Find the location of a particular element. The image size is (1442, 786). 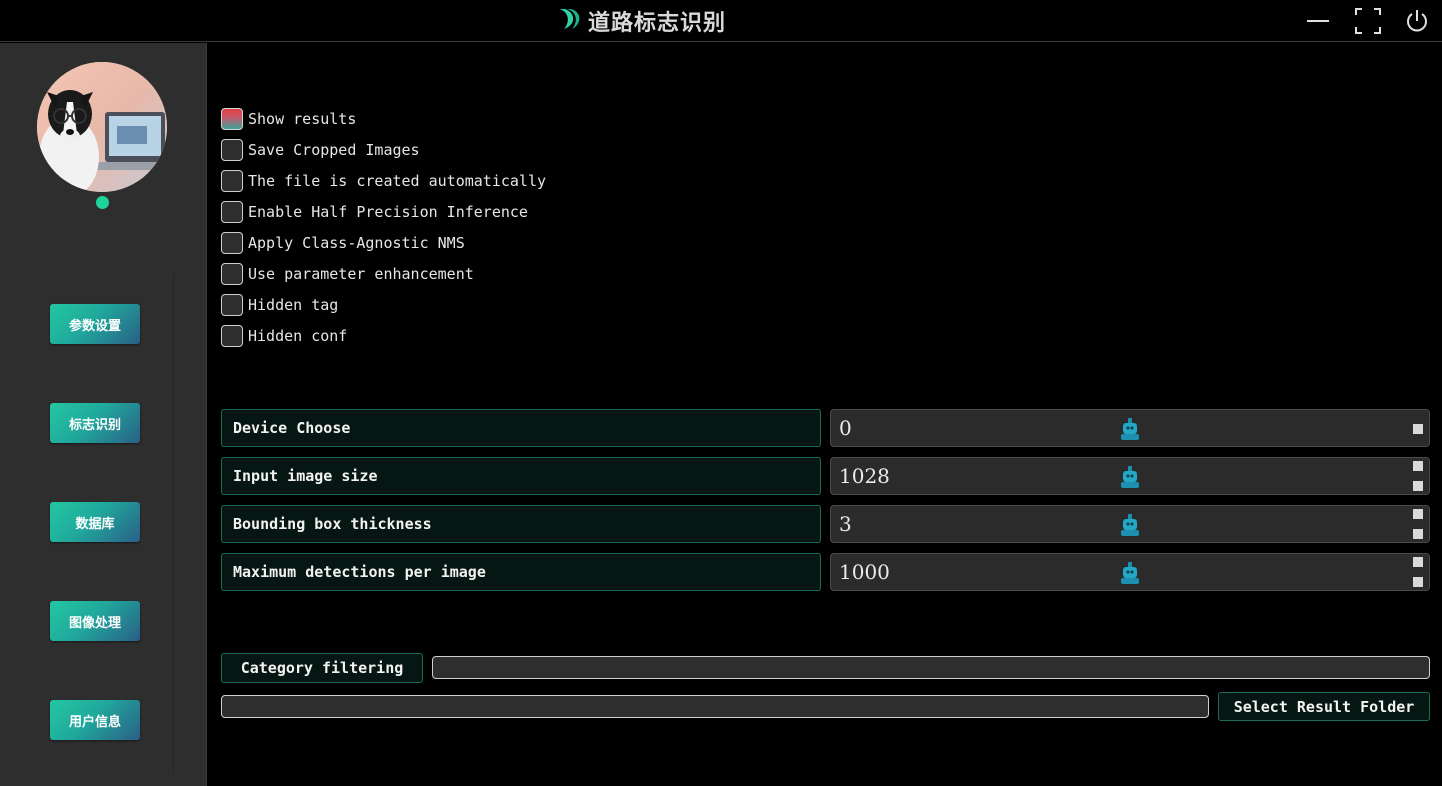

option-hidden-conf: Hidden conf is located at coordinates (284, 336).